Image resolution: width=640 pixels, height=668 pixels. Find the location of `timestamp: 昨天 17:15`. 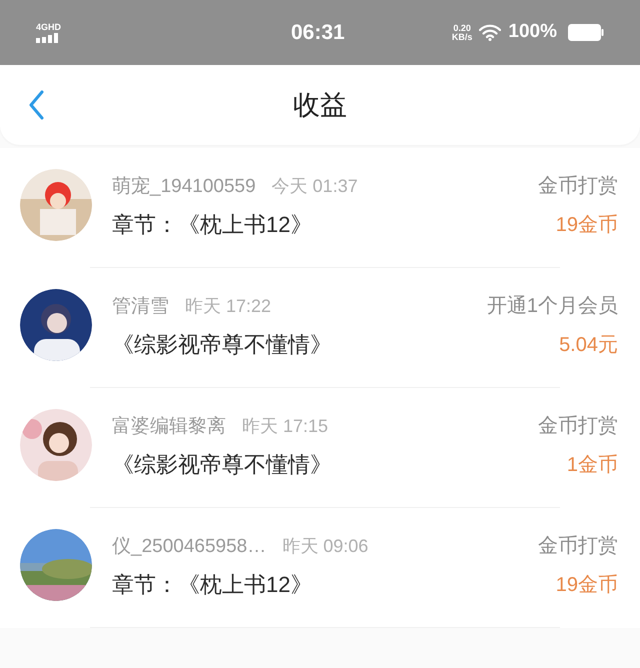

timestamp: 昨天 17:15 is located at coordinates (285, 426).